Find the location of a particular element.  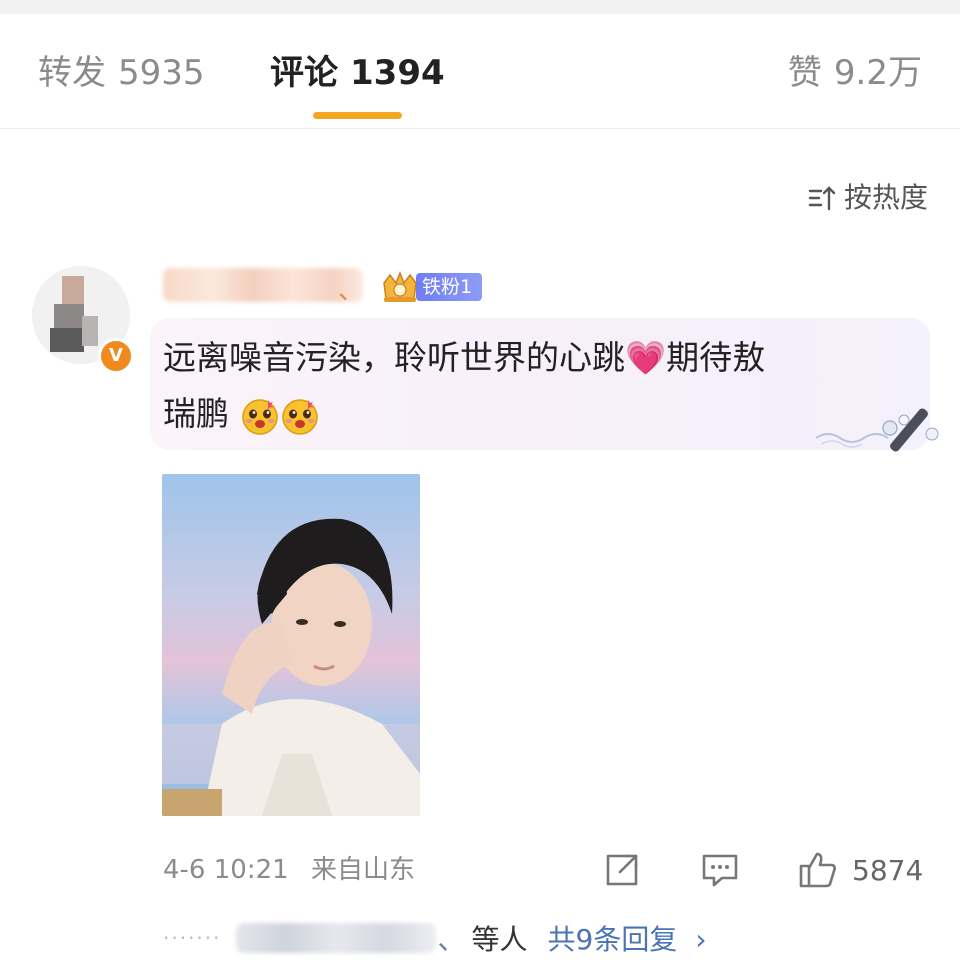

verified-badge: V is located at coordinates (116, 356).